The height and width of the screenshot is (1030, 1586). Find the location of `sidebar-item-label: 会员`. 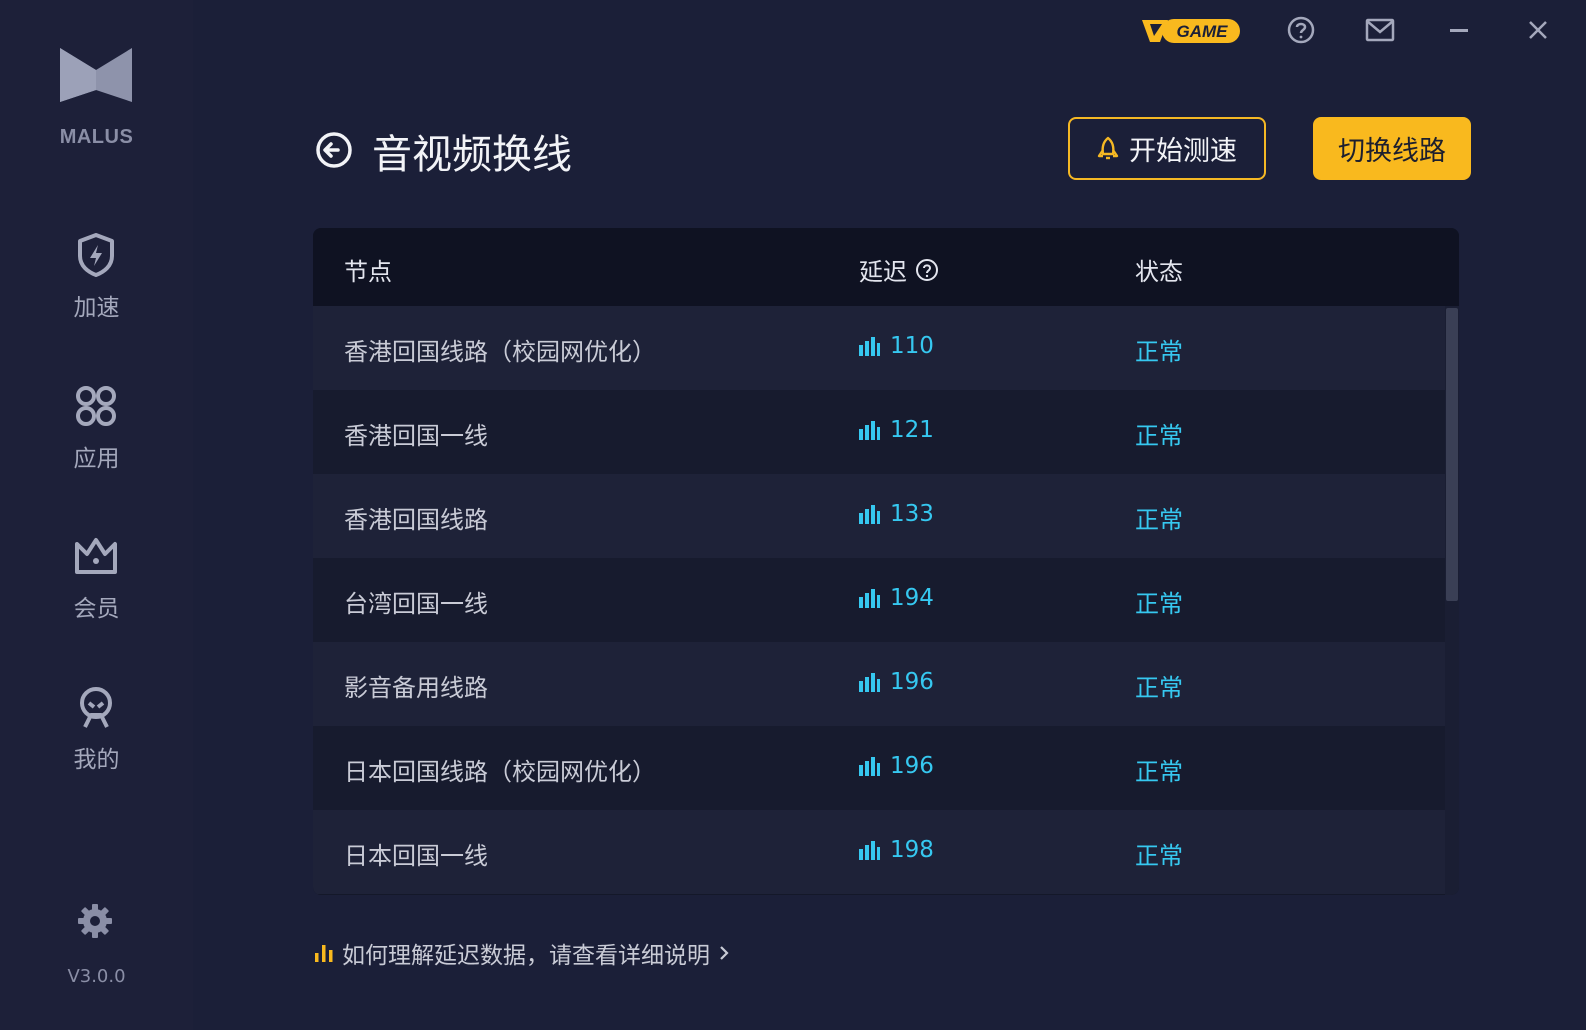

sidebar-item-label: 会员 is located at coordinates (96, 609).